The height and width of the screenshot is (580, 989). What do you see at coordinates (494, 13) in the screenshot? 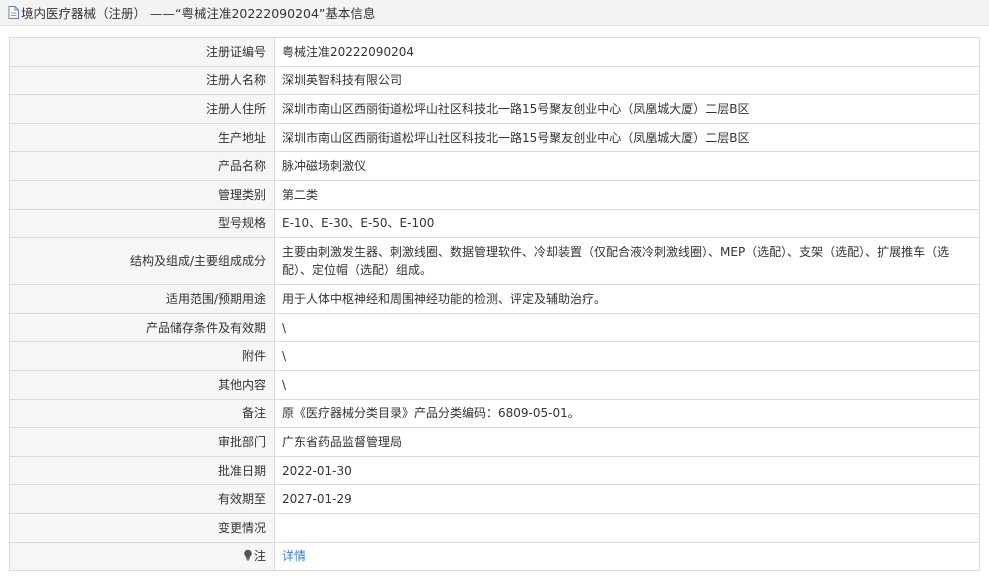
I see `page-header: 境内医疗器械（注册） ——“粤械注准20222090204”基本信息` at bounding box center [494, 13].